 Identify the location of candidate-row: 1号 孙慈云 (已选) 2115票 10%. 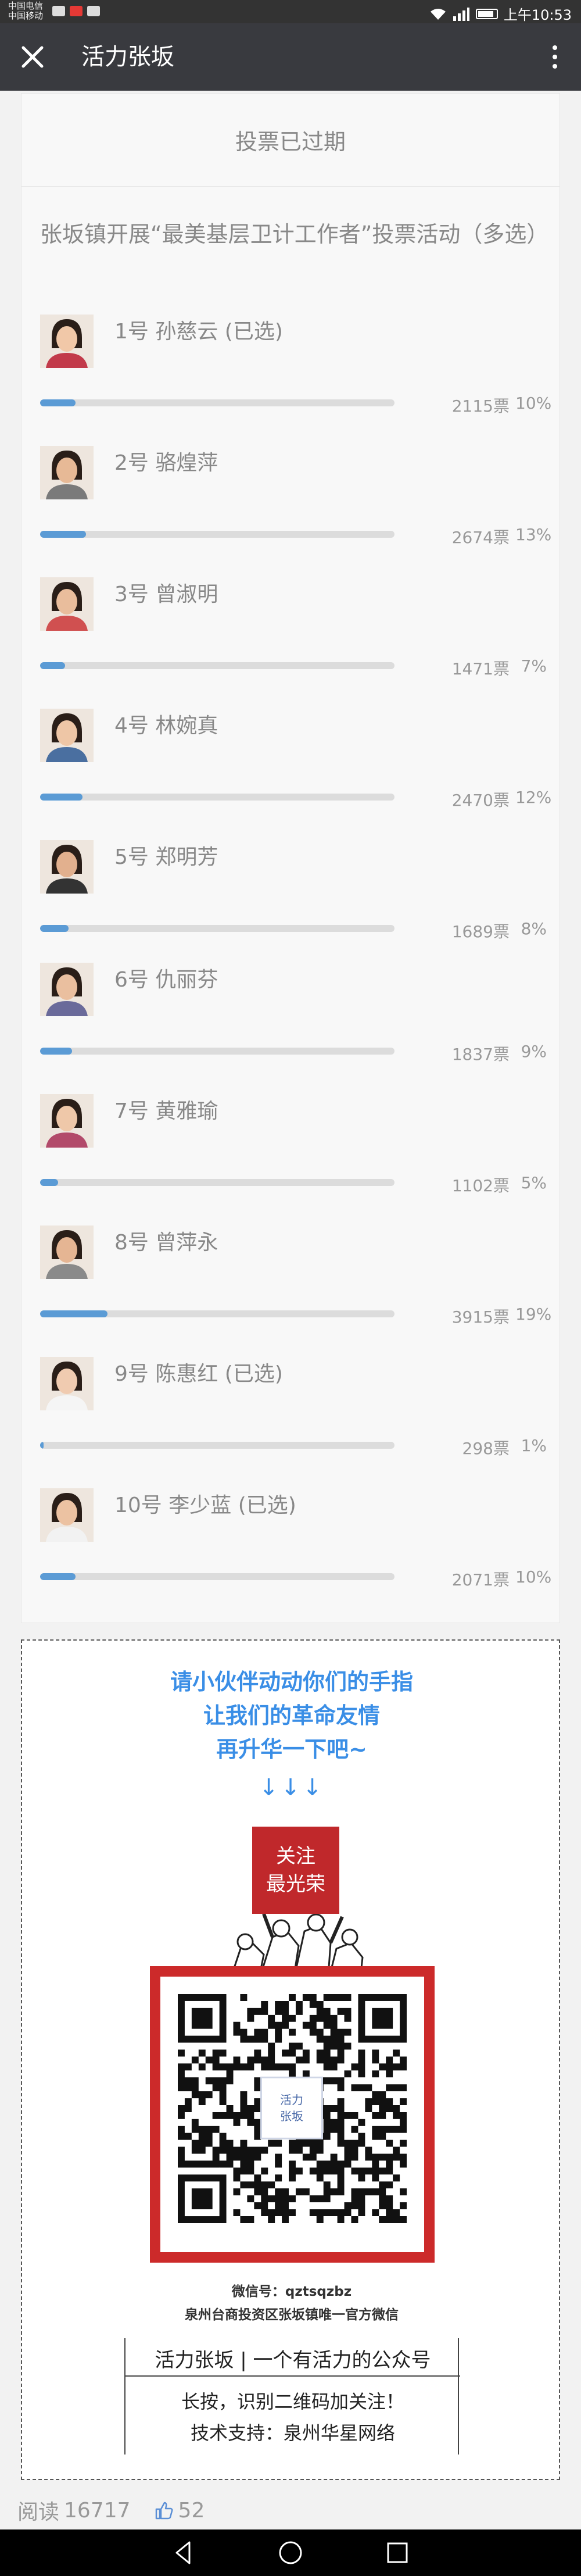
(291, 380).